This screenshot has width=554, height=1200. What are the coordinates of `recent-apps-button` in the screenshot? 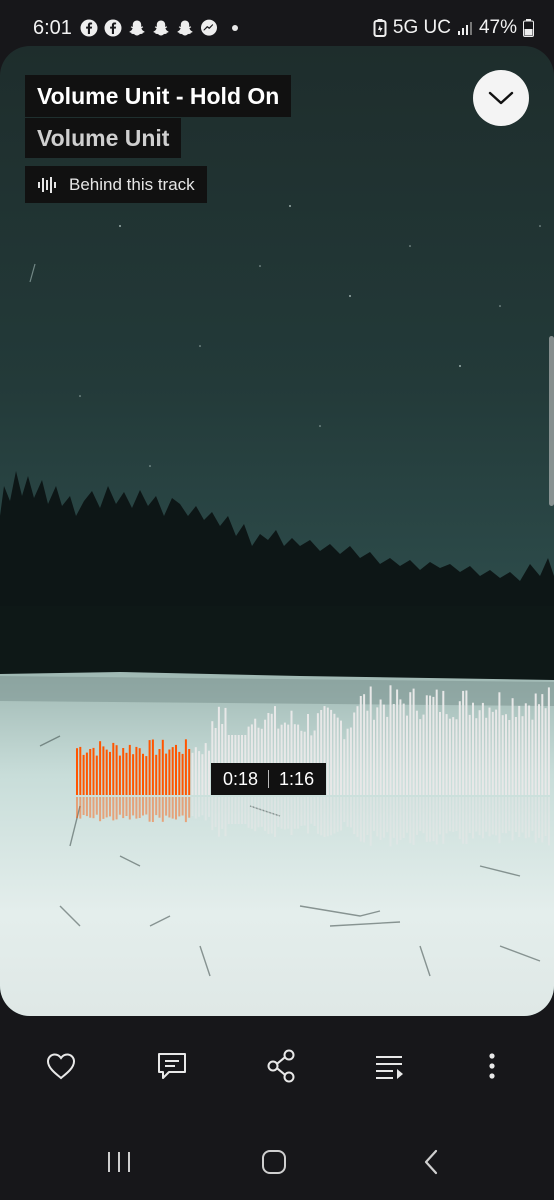 It's located at (119, 1162).